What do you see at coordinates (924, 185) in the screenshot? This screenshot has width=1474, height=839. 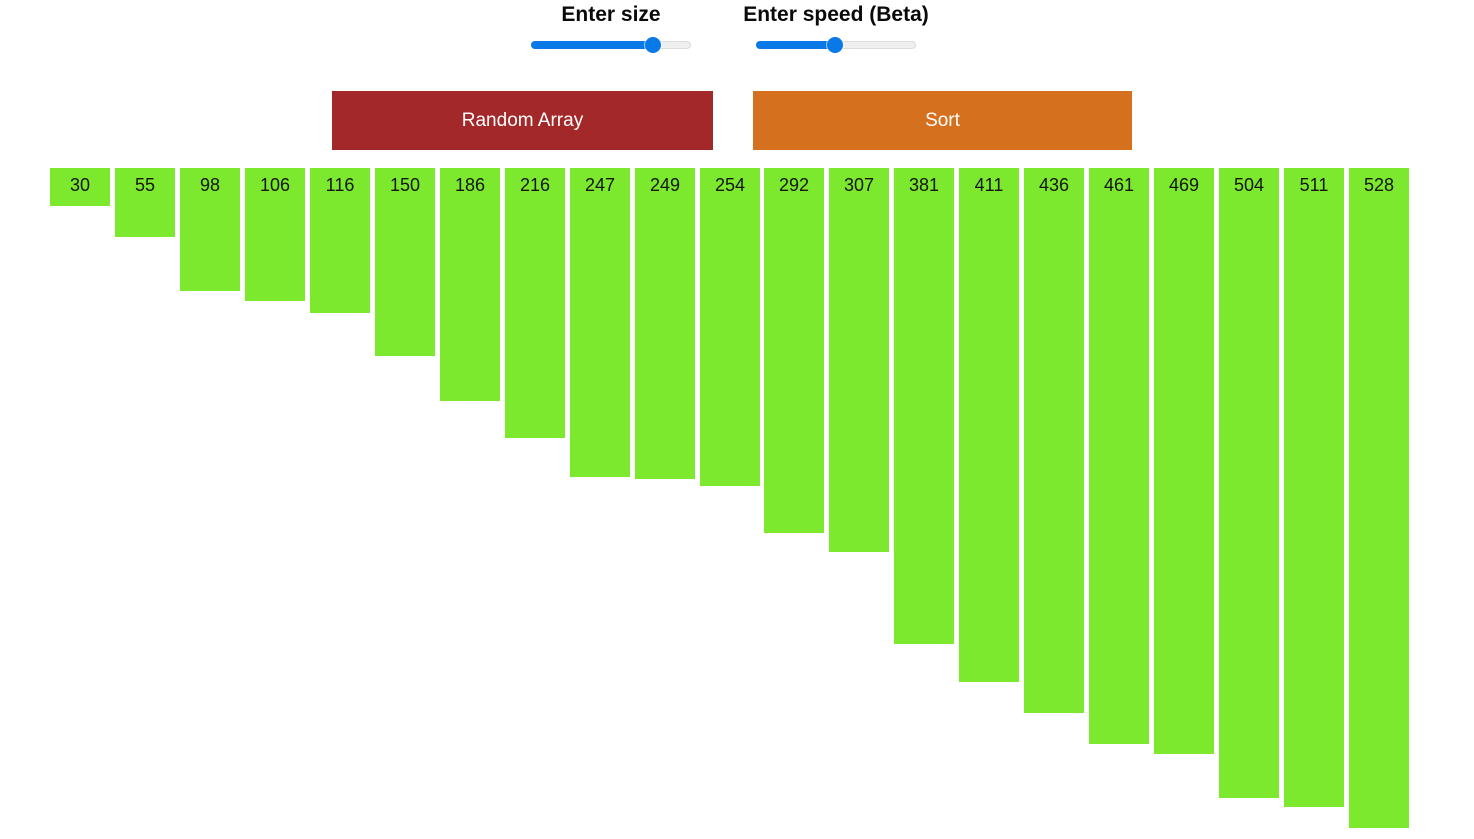 I see `bar-value-label: 381` at bounding box center [924, 185].